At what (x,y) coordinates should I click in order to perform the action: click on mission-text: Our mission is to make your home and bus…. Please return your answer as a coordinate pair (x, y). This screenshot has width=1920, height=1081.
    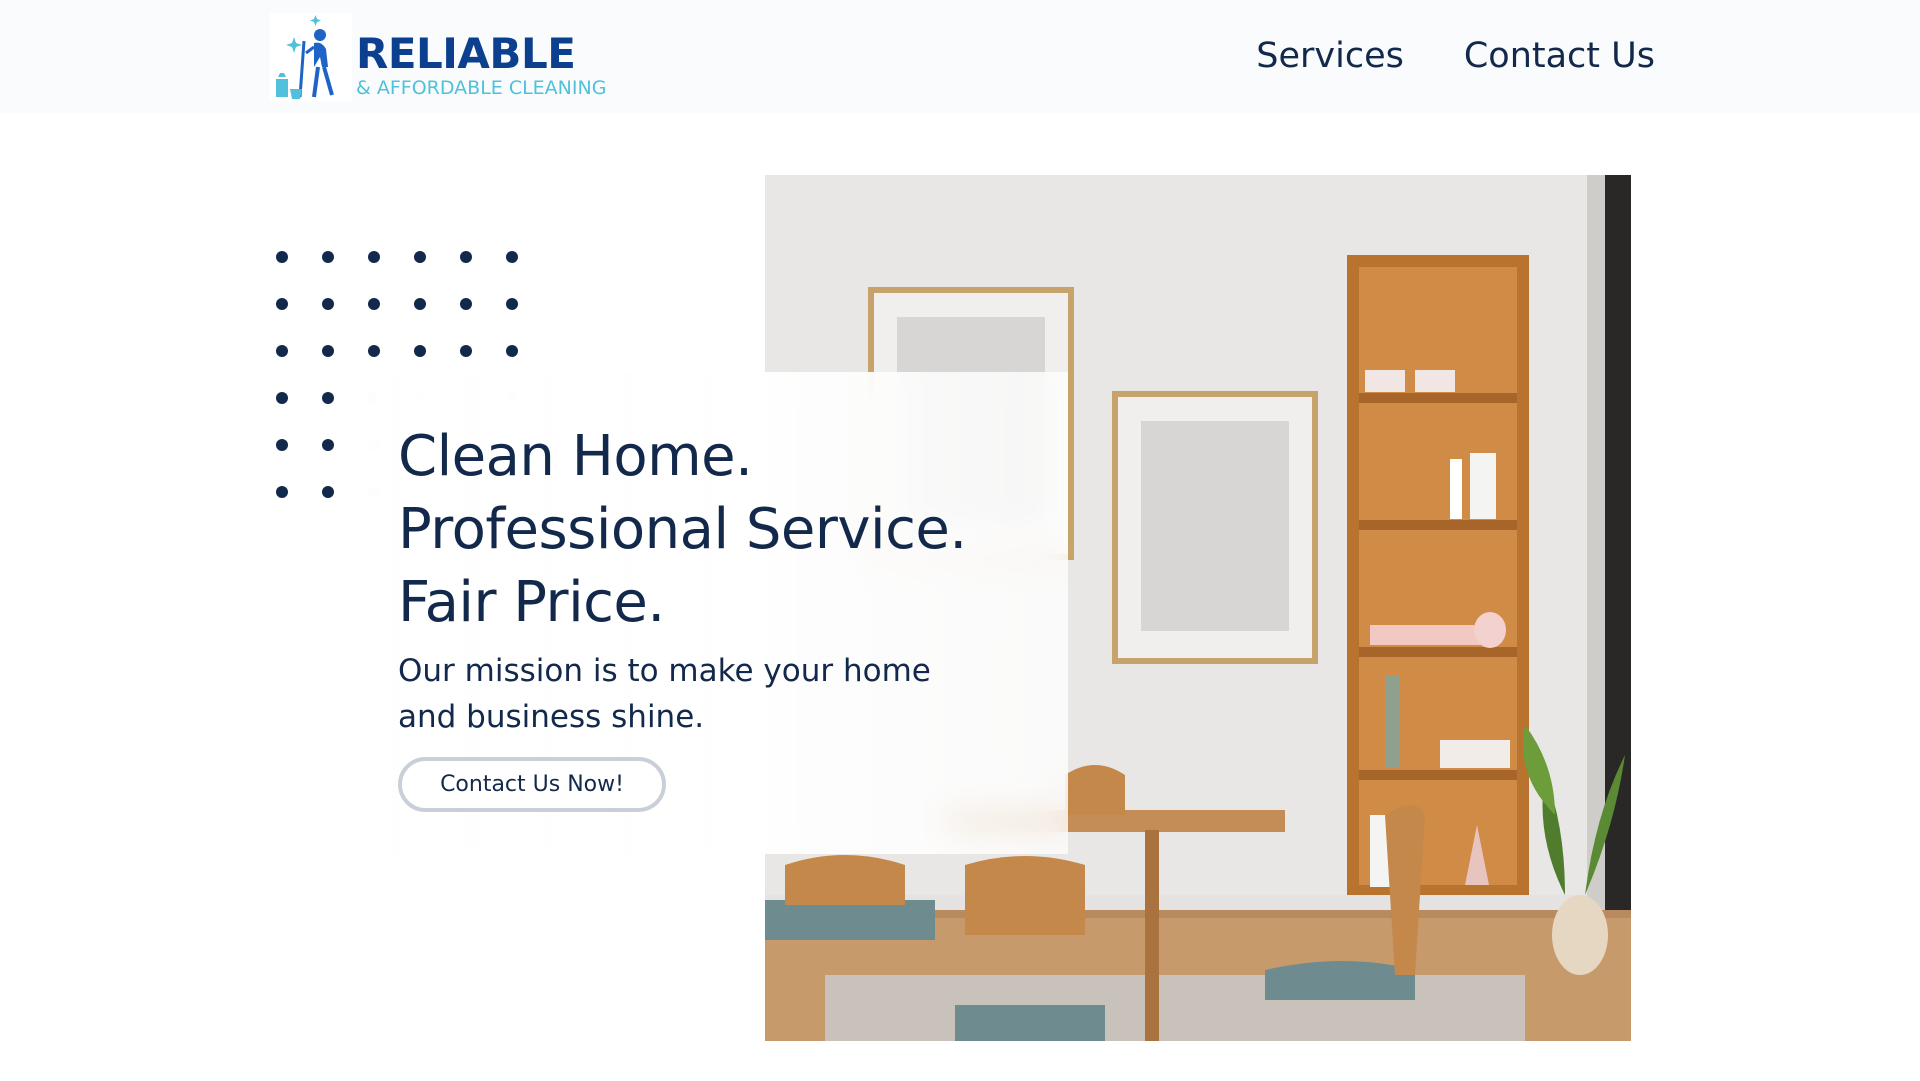
    Looking at the image, I should click on (664, 694).